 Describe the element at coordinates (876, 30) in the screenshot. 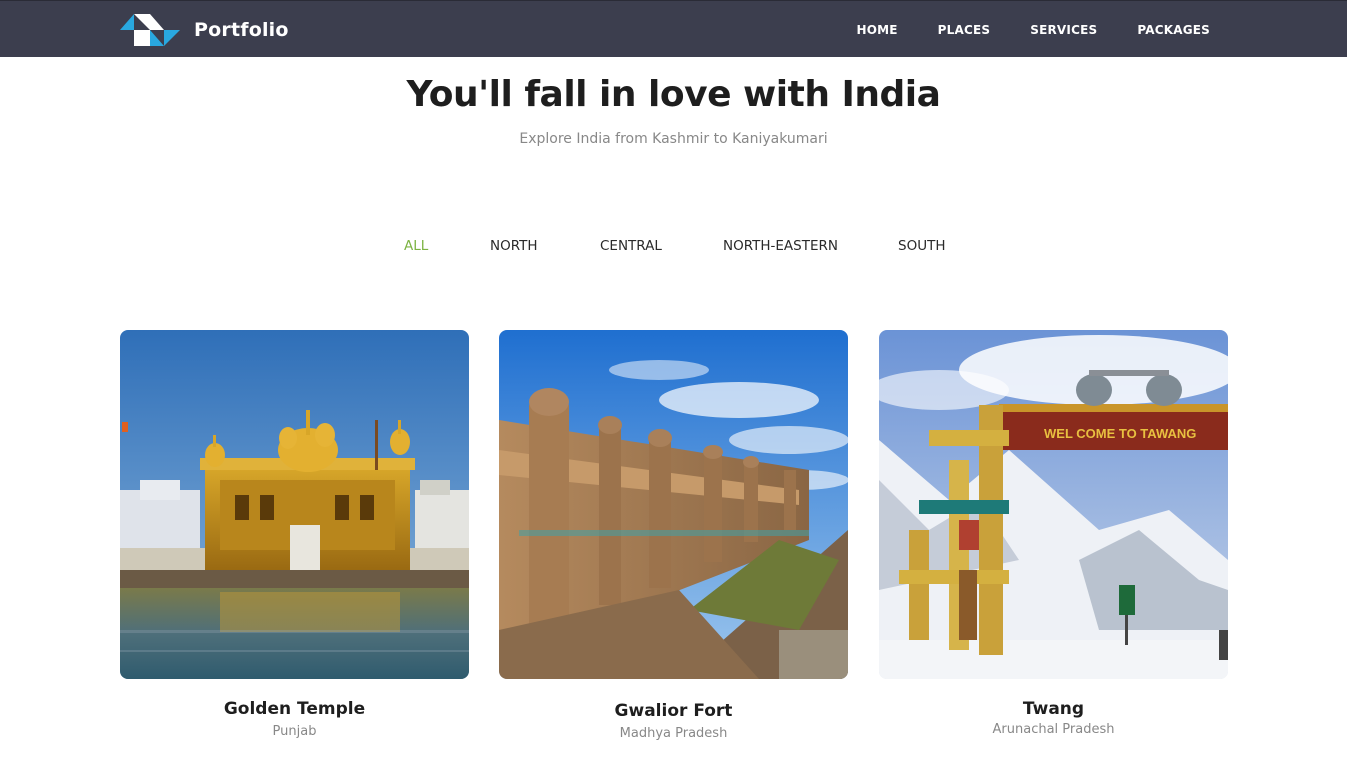

I see `nav-home: HOME` at that location.